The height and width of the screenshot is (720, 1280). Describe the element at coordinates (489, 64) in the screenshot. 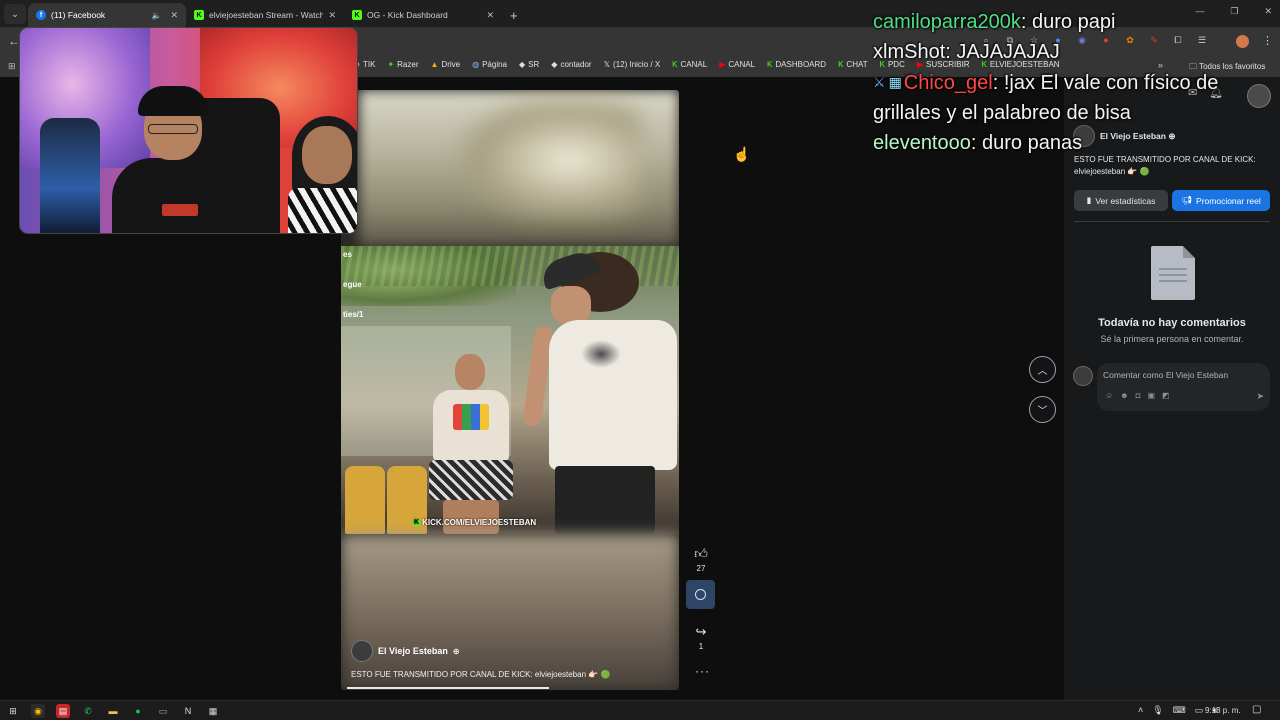

I see `bookmark-item: ◍ Página` at that location.